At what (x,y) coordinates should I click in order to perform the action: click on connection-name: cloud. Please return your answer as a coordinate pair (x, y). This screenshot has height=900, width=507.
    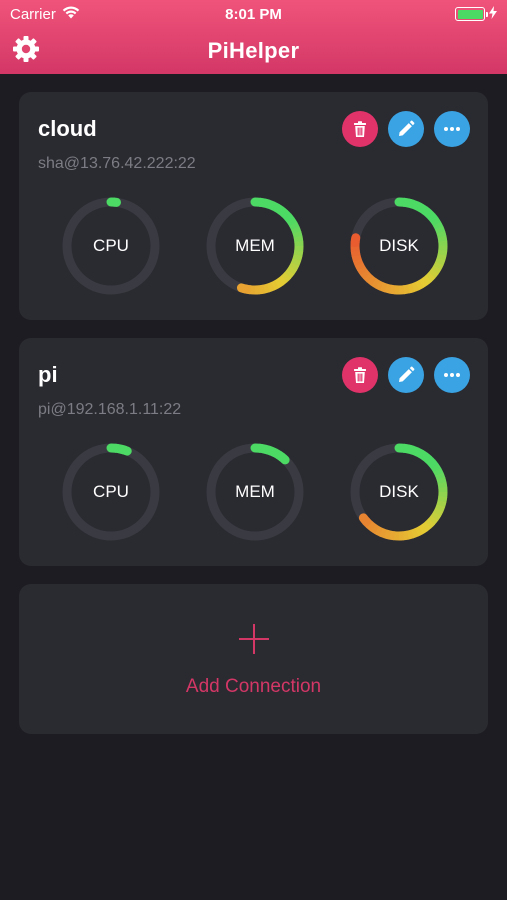
    Looking at the image, I should click on (67, 128).